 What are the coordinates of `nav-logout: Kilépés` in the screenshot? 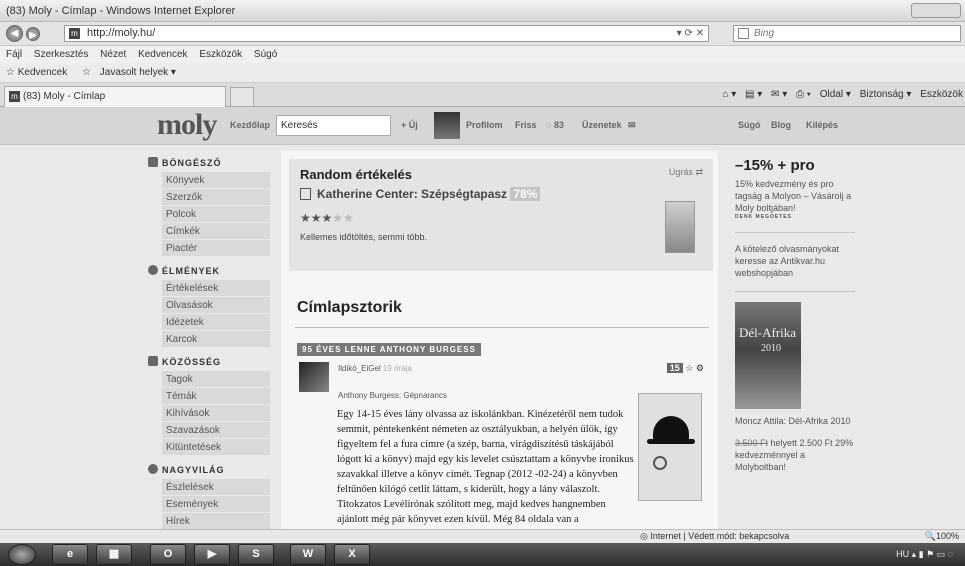 It's located at (822, 125).